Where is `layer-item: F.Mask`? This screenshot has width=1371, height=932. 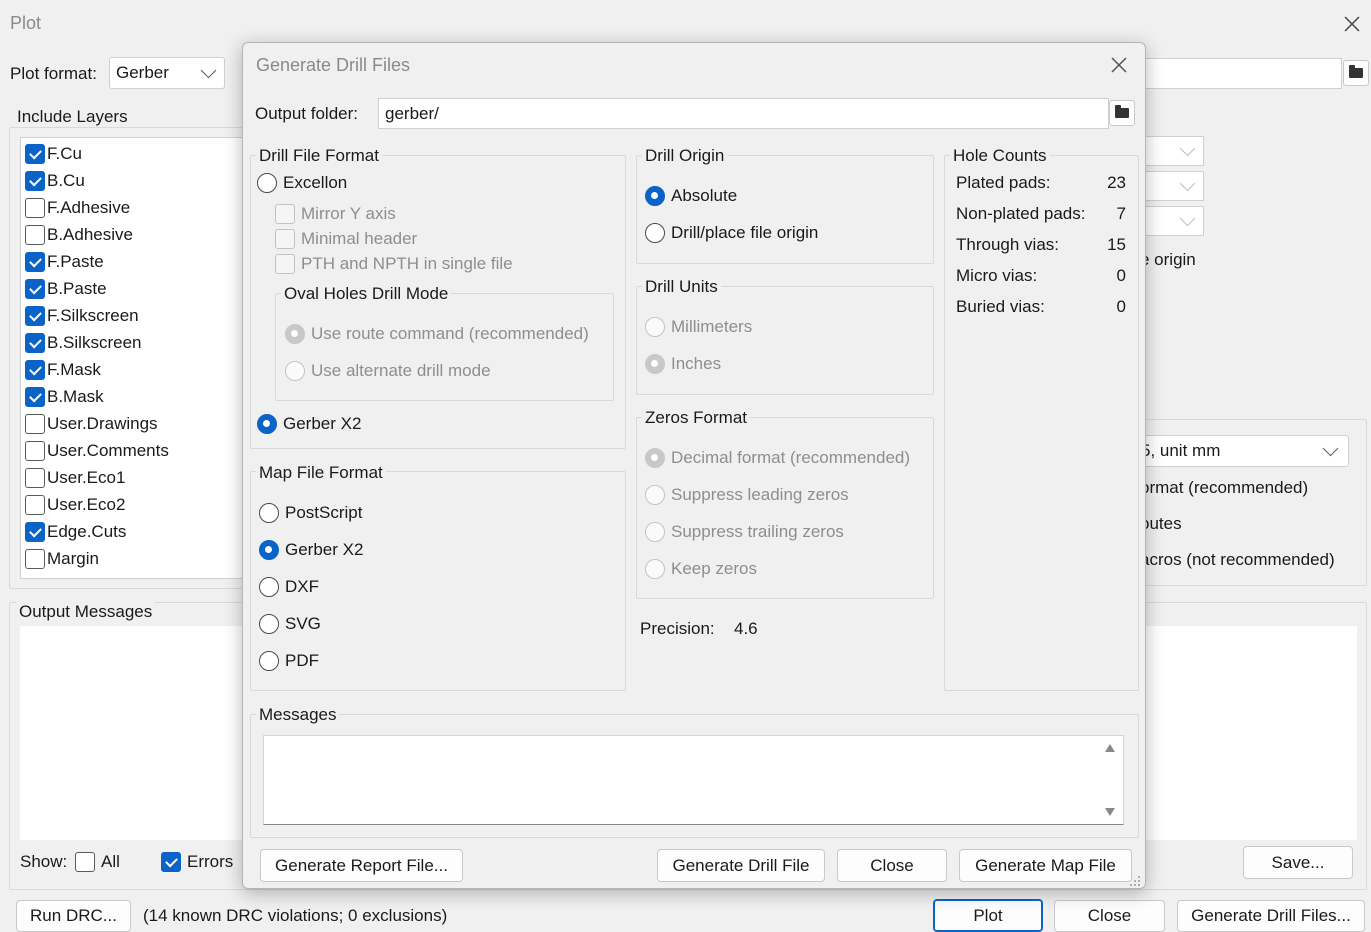 layer-item: F.Mask is located at coordinates (63, 370).